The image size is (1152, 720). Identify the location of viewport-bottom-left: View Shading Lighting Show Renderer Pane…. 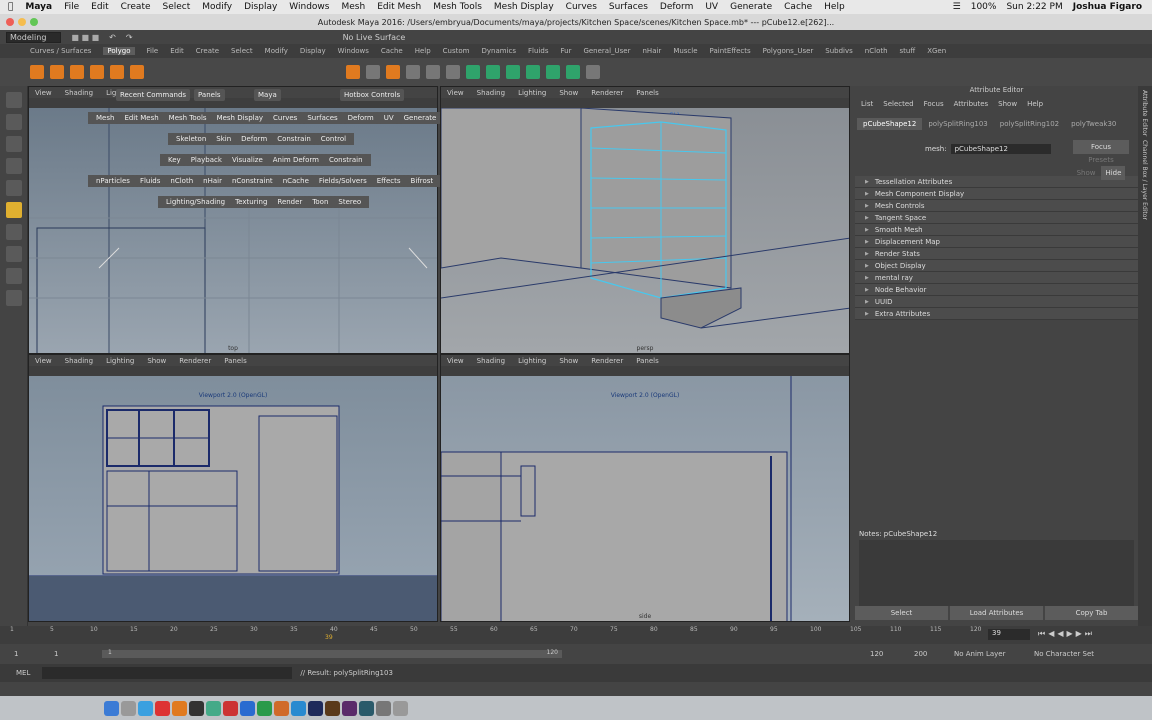
(233, 488).